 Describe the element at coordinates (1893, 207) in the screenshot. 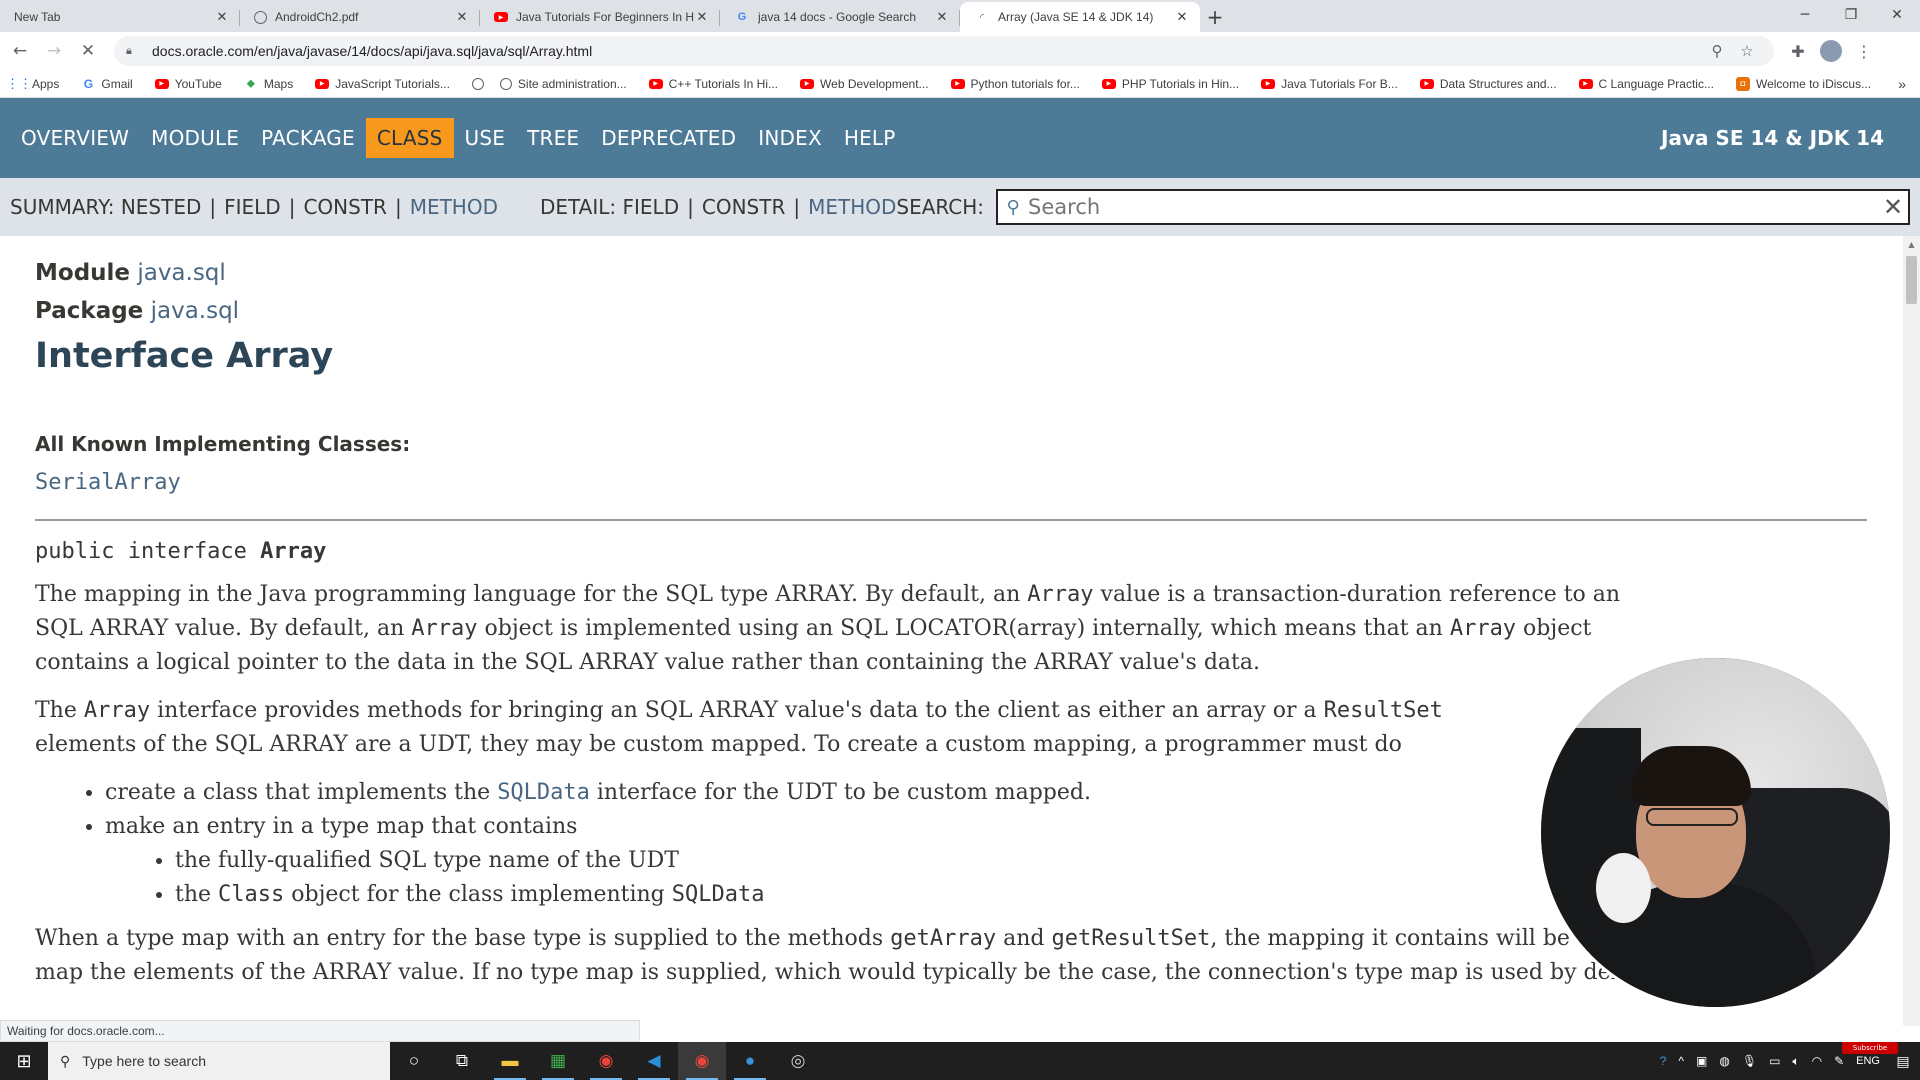

I see `clear-search-icon: ✕` at that location.